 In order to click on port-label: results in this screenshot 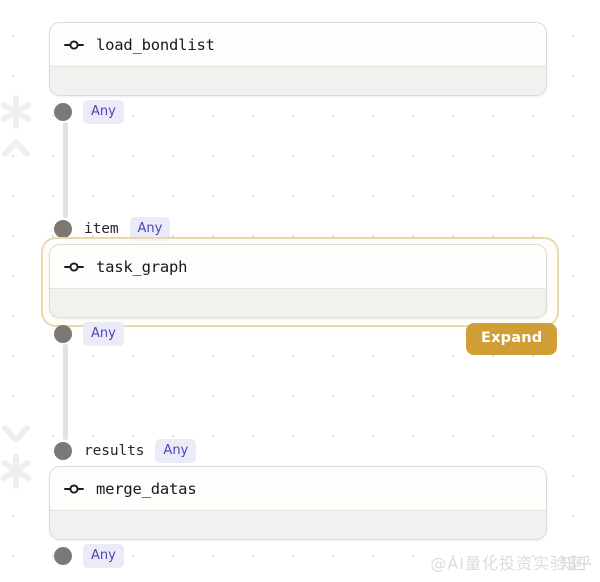, I will do `click(114, 451)`.